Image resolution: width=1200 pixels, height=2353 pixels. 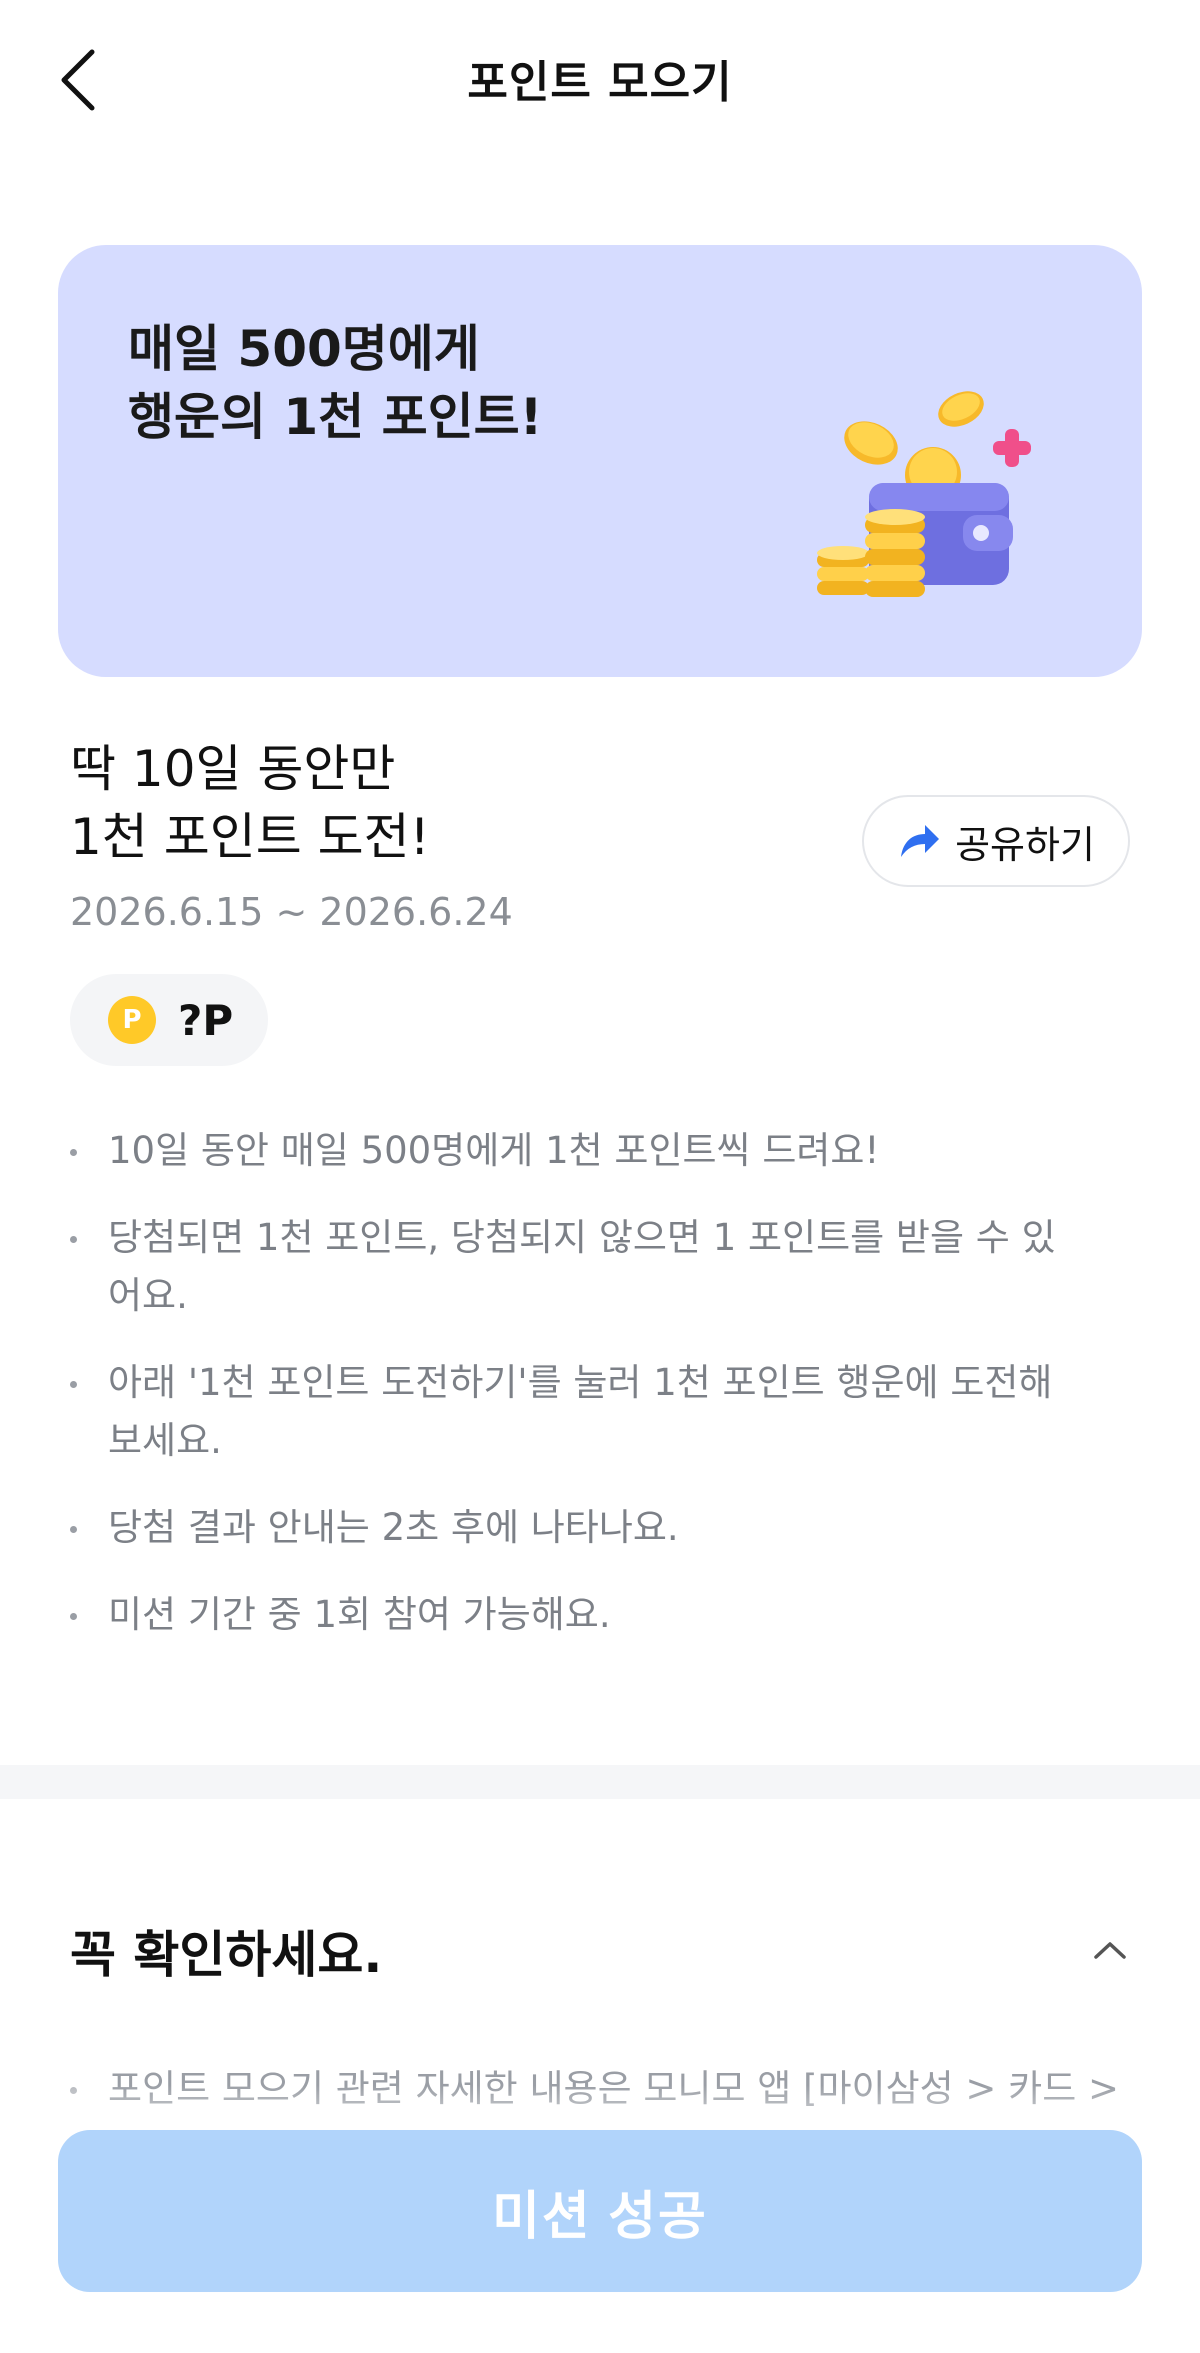 I want to click on list-item: 당첨 결과 안내는 2초 후에 나타나요., so click(x=575, y=1528).